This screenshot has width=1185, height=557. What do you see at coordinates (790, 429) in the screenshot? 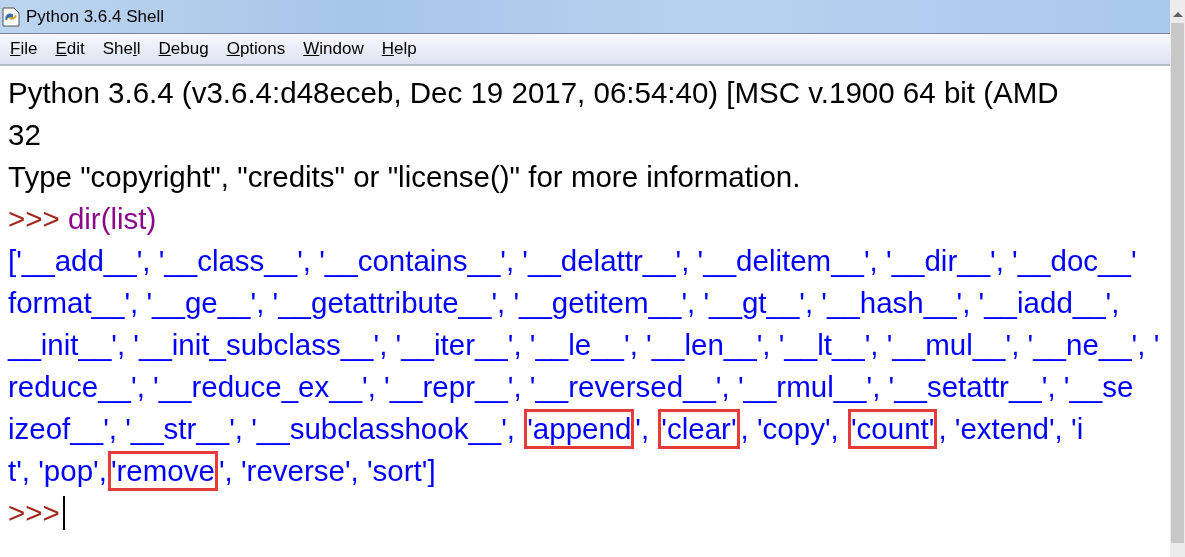
I see `output-text: , 'copy',` at bounding box center [790, 429].